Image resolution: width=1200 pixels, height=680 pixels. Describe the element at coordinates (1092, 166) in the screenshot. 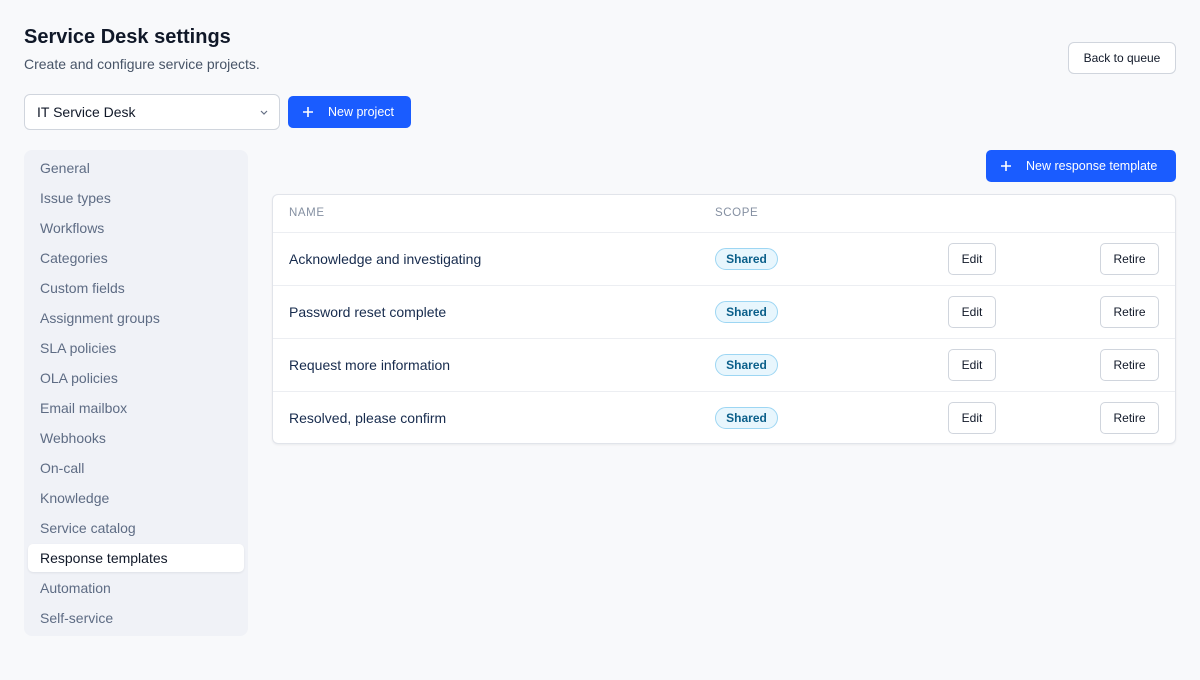

I see `new-response-template-label: New response template` at that location.